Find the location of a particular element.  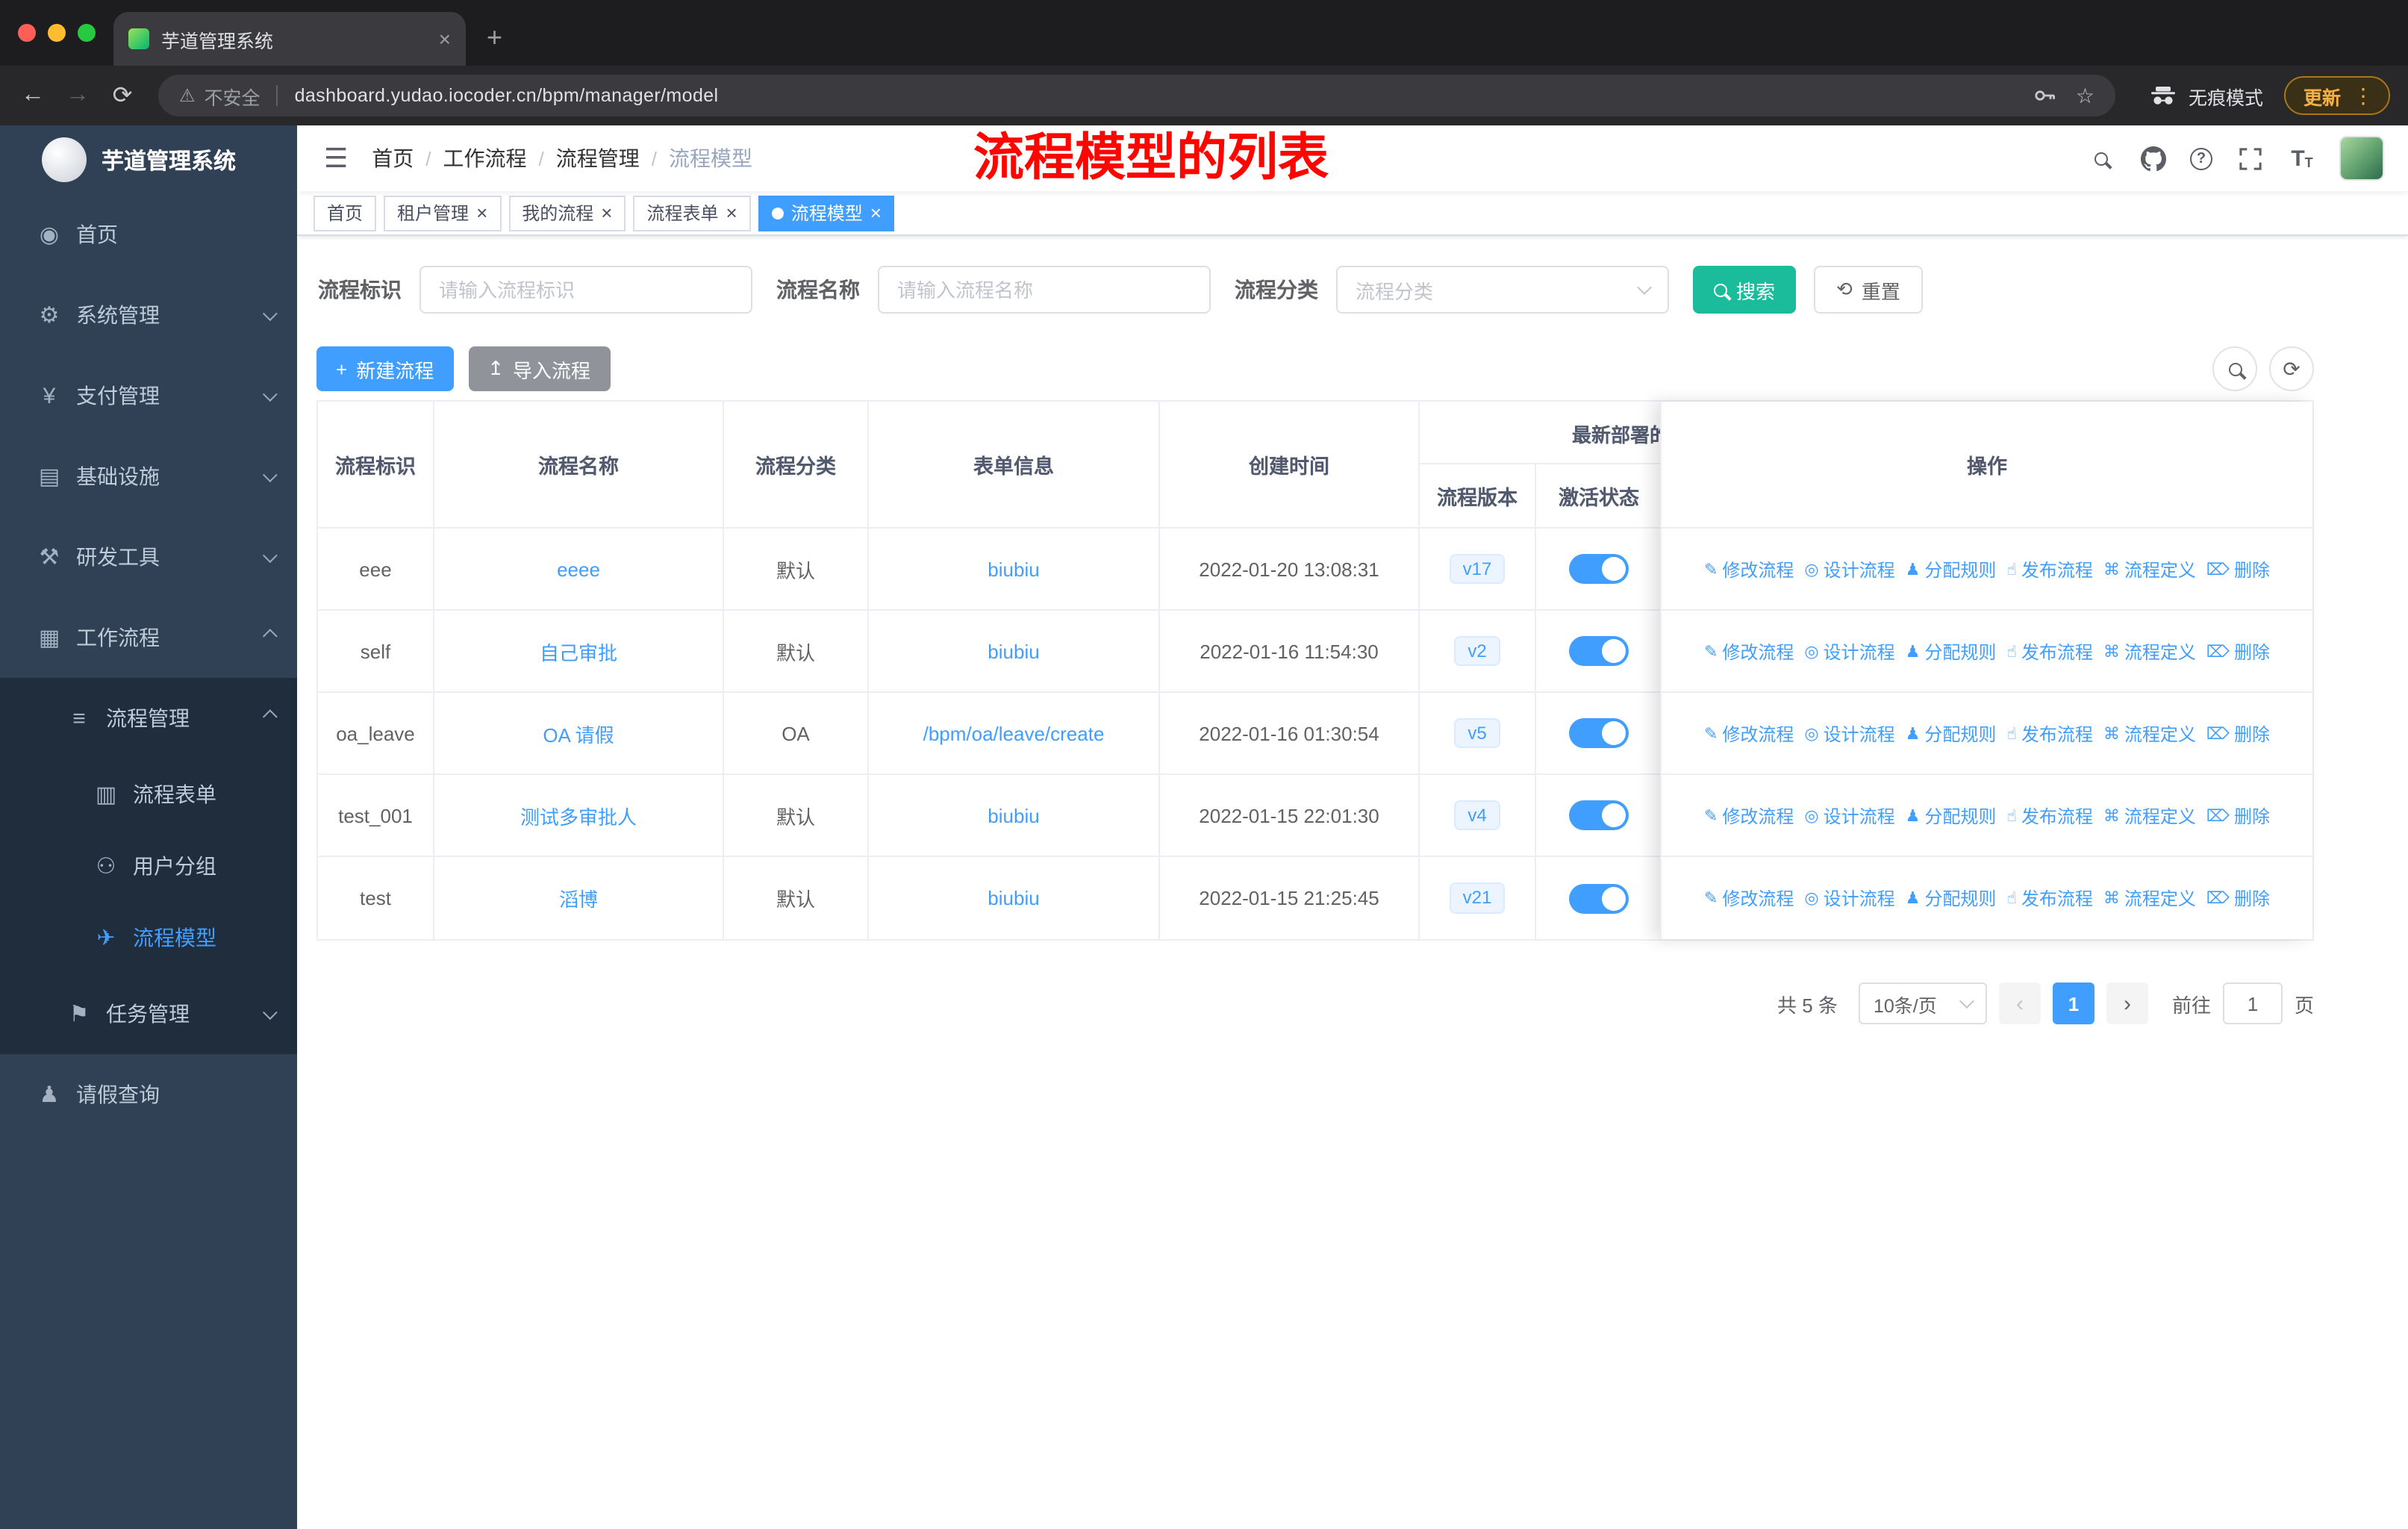

font-size-icon: T is located at coordinates (2302, 158).